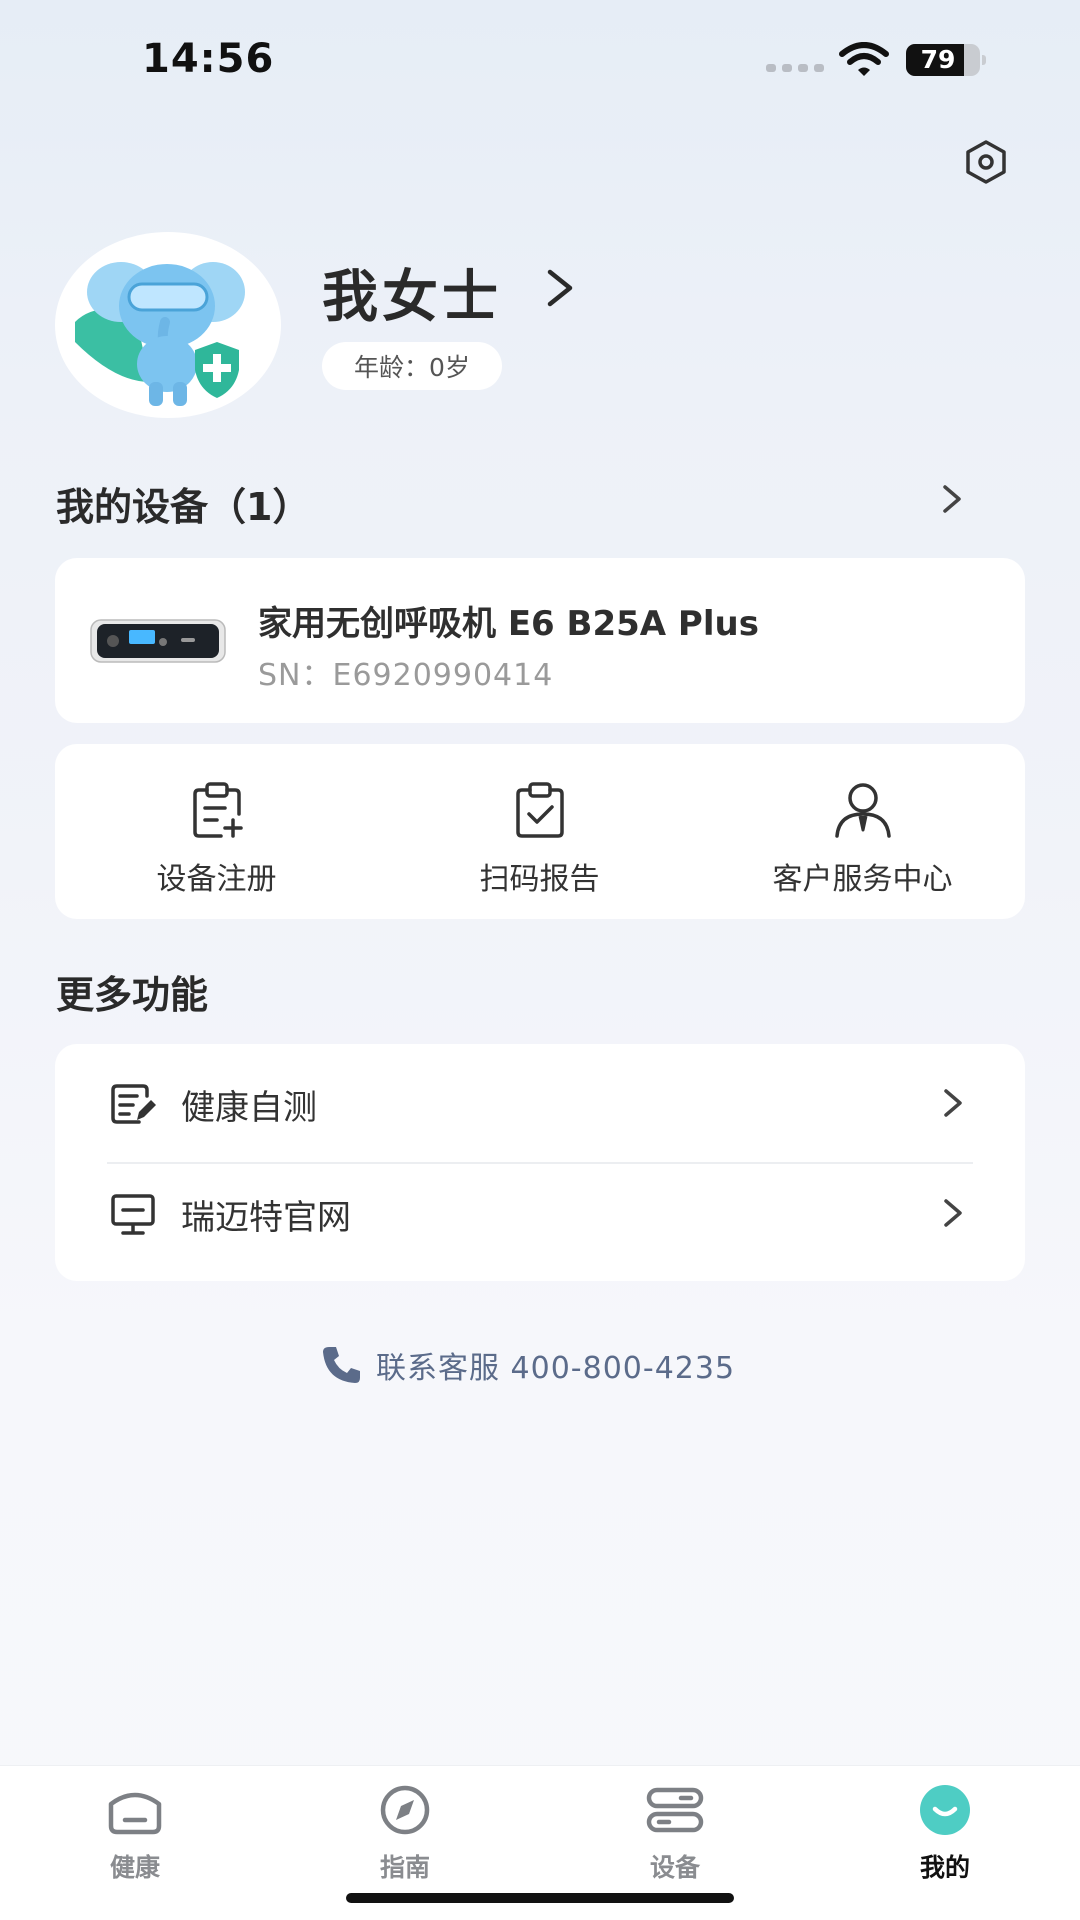  I want to click on profile-name: 我女士, so click(412, 292).